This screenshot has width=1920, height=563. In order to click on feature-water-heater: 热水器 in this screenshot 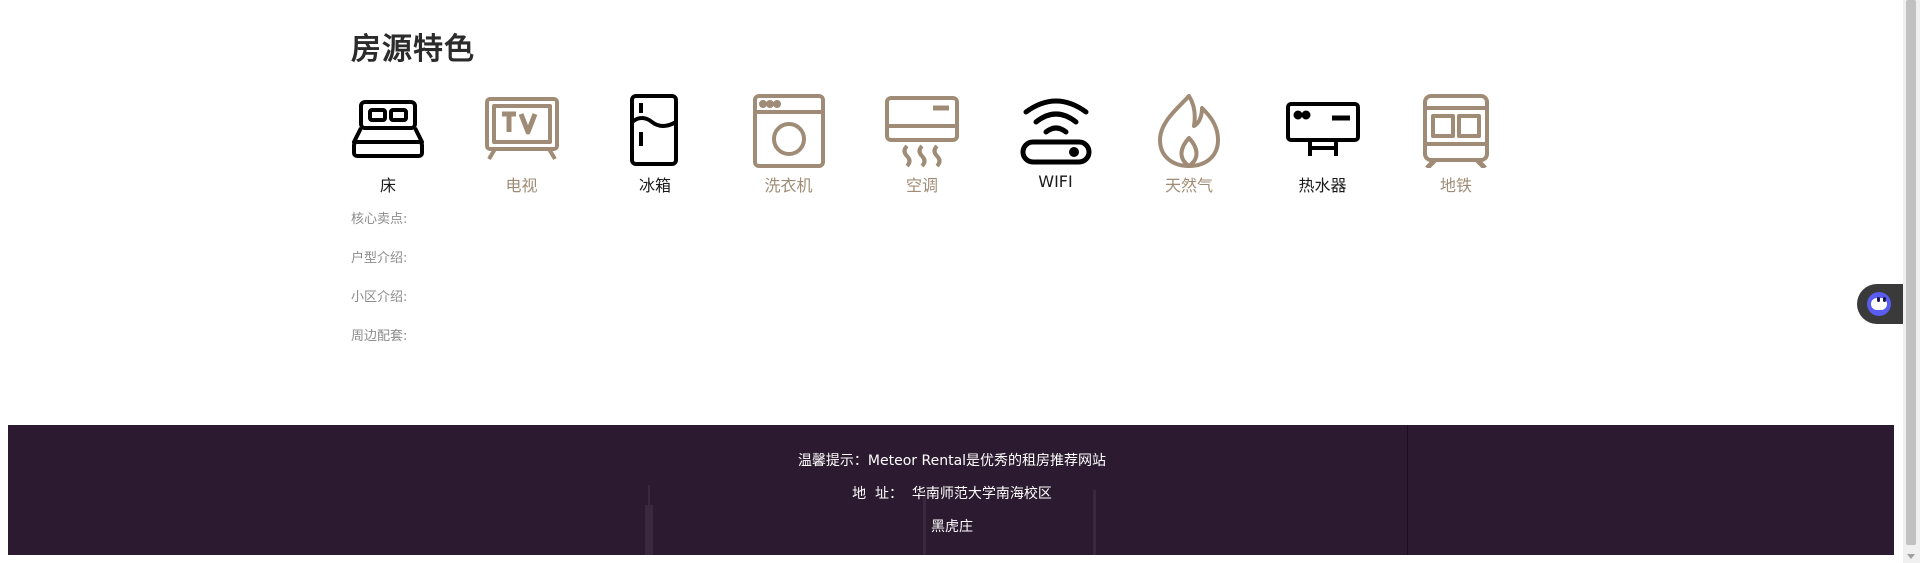, I will do `click(1352, 145)`.